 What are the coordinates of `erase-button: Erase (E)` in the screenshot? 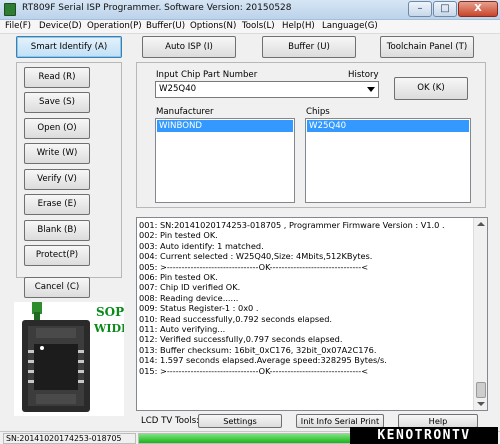 It's located at (57, 204).